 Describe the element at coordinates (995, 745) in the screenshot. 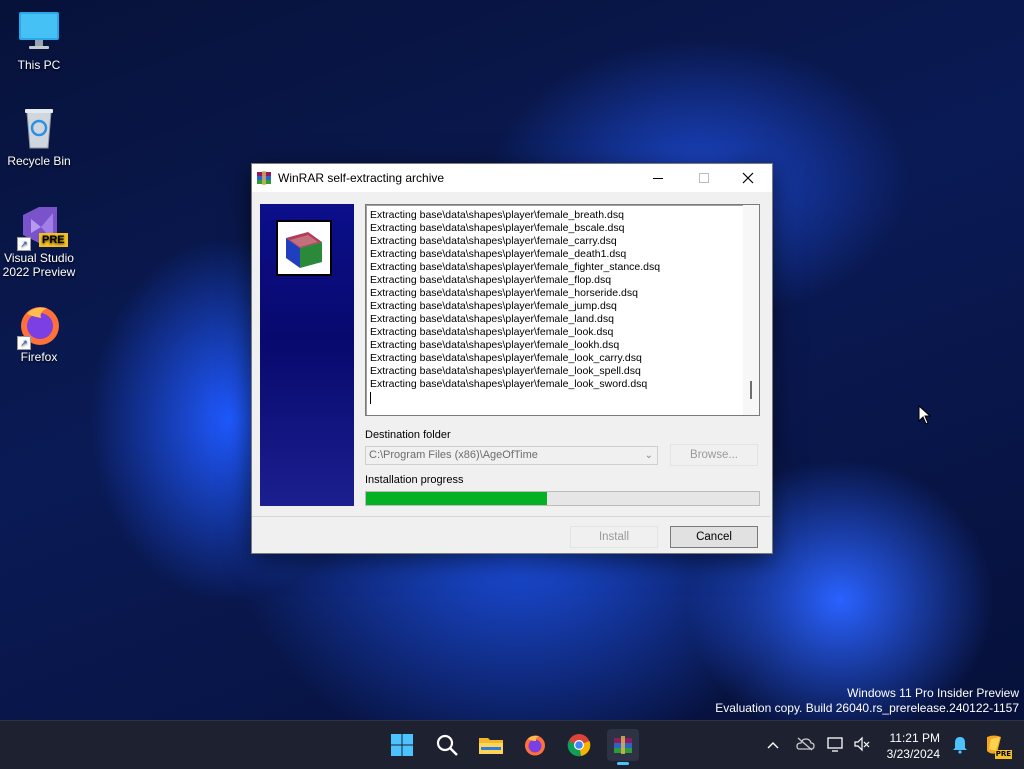

I see `copilot-icon: PRE` at that location.